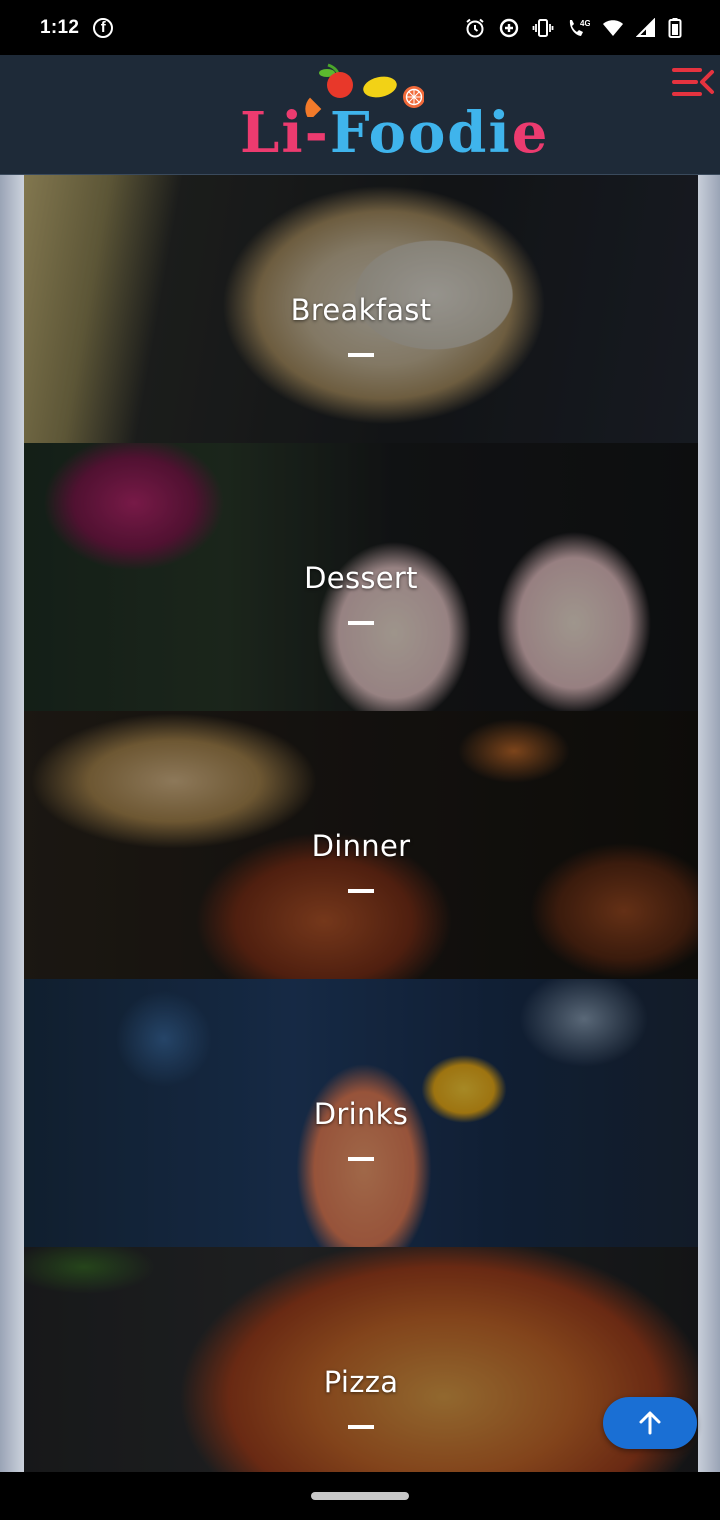  I want to click on menu-button, so click(694, 82).